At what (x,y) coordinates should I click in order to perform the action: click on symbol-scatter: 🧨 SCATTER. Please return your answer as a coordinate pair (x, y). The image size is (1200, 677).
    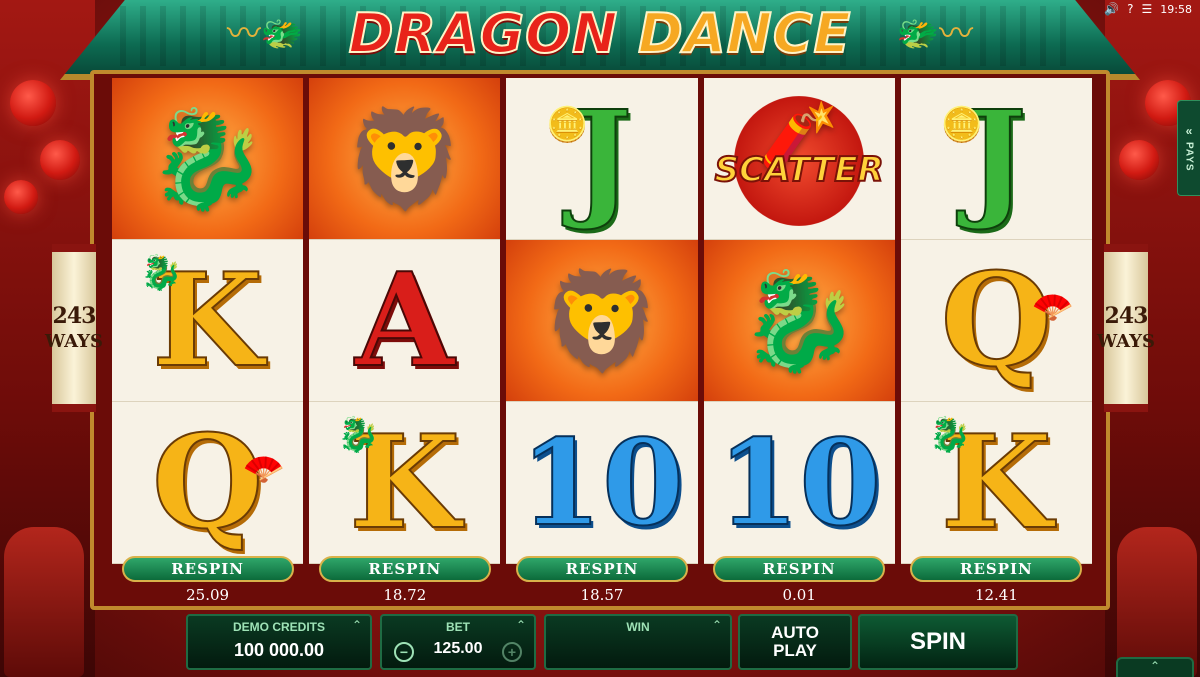
    Looking at the image, I should click on (799, 159).